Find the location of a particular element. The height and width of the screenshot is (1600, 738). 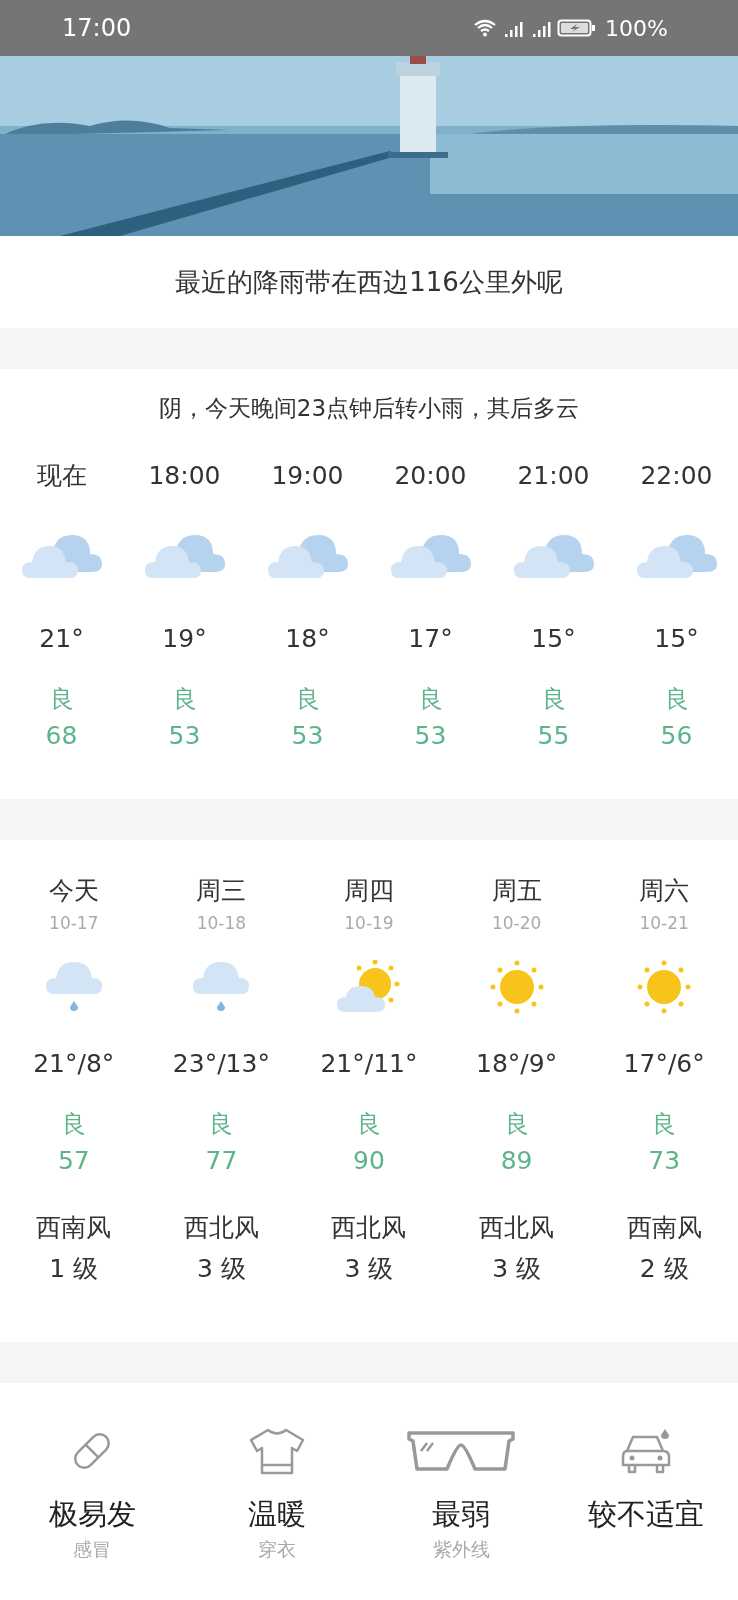

temperature-range: 21°/8° is located at coordinates (74, 1063).